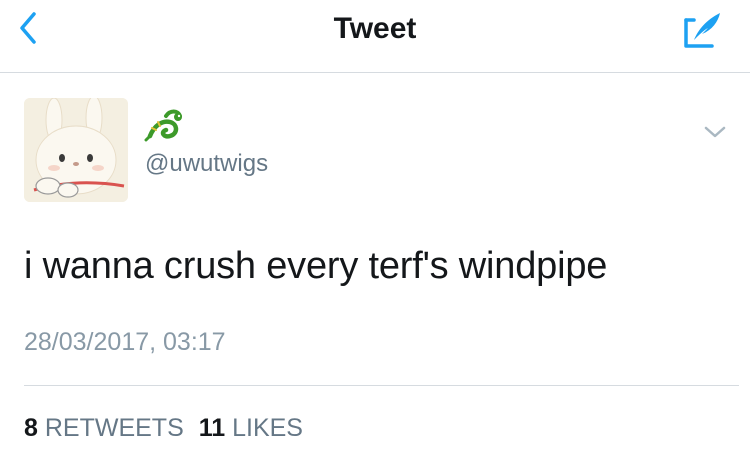 The height and width of the screenshot is (458, 750). I want to click on tweet-timestamp: 28/03/2017, 03:17, so click(125, 342).